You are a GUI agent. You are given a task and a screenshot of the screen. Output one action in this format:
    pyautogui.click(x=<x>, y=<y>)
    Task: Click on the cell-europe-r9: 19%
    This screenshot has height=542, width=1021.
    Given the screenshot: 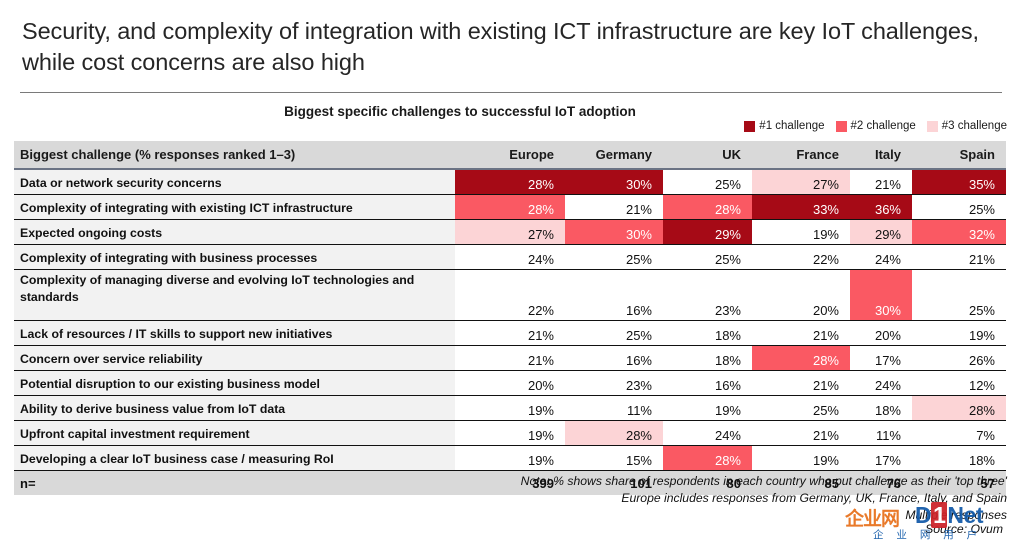 What is the action you would take?
    pyautogui.click(x=510, y=408)
    